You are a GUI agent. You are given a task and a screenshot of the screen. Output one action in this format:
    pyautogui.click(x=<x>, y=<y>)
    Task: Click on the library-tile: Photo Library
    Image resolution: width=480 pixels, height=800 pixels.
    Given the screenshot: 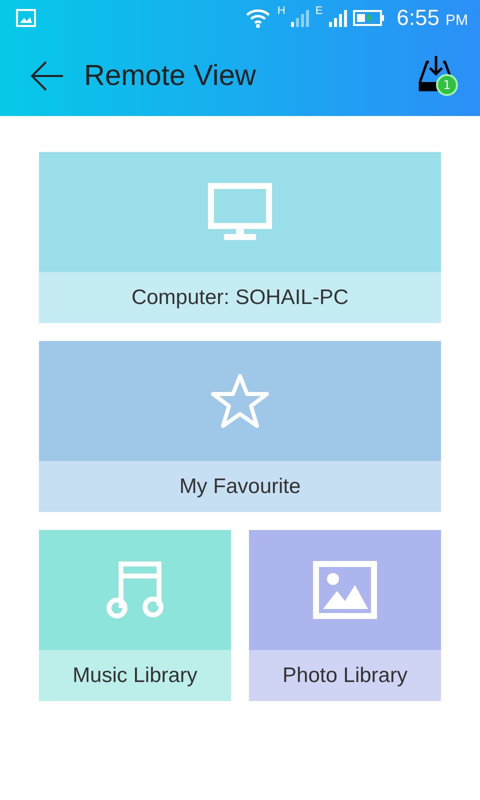 What is the action you would take?
    pyautogui.click(x=345, y=615)
    